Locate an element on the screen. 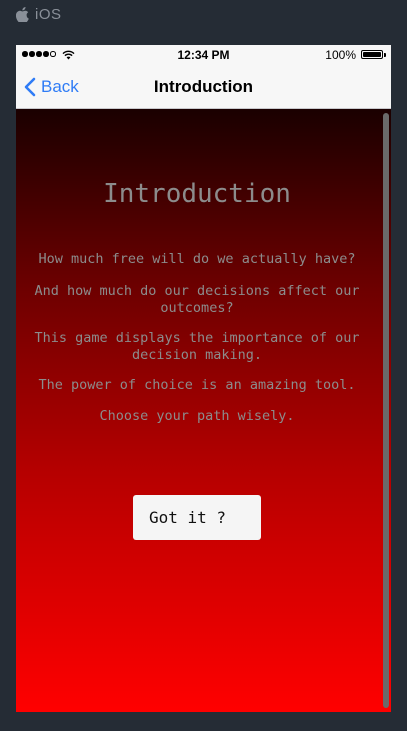 Image resolution: width=407 pixels, height=731 pixels. nav-title: Introduction is located at coordinates (203, 86).